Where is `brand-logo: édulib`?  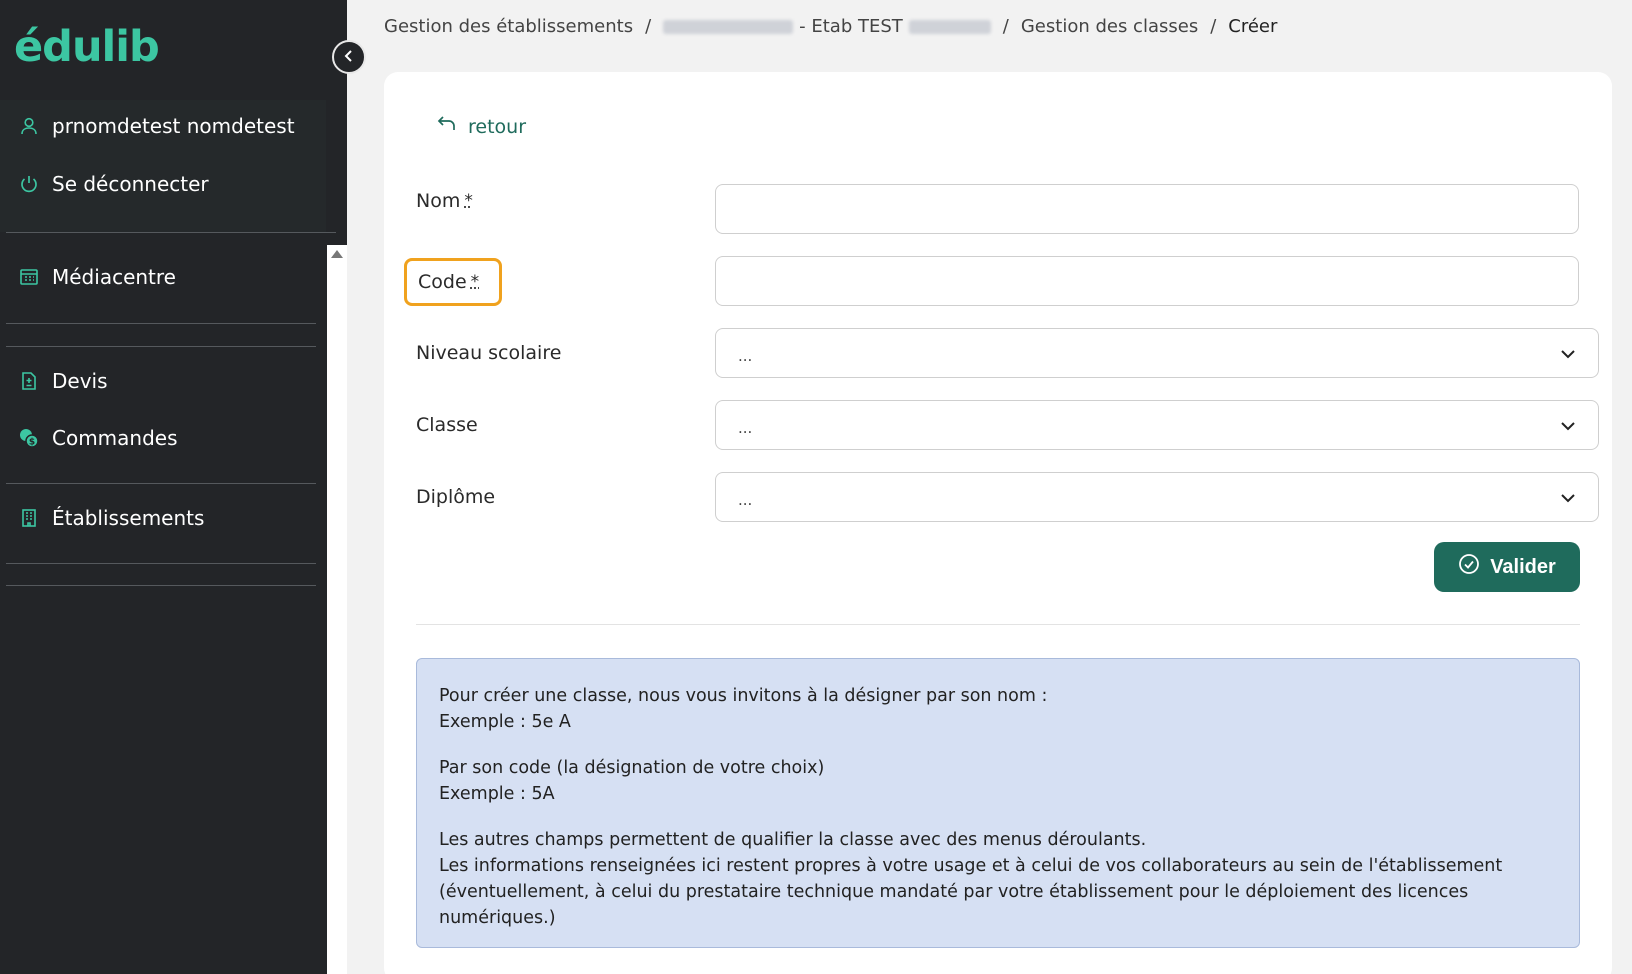 brand-logo: édulib is located at coordinates (86, 47).